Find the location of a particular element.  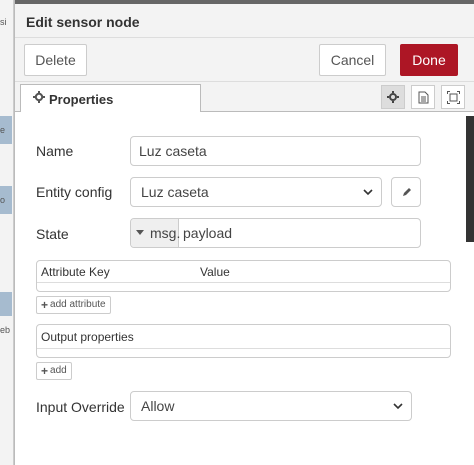

workspace-node-fragment: si is located at coordinates (6, 22).